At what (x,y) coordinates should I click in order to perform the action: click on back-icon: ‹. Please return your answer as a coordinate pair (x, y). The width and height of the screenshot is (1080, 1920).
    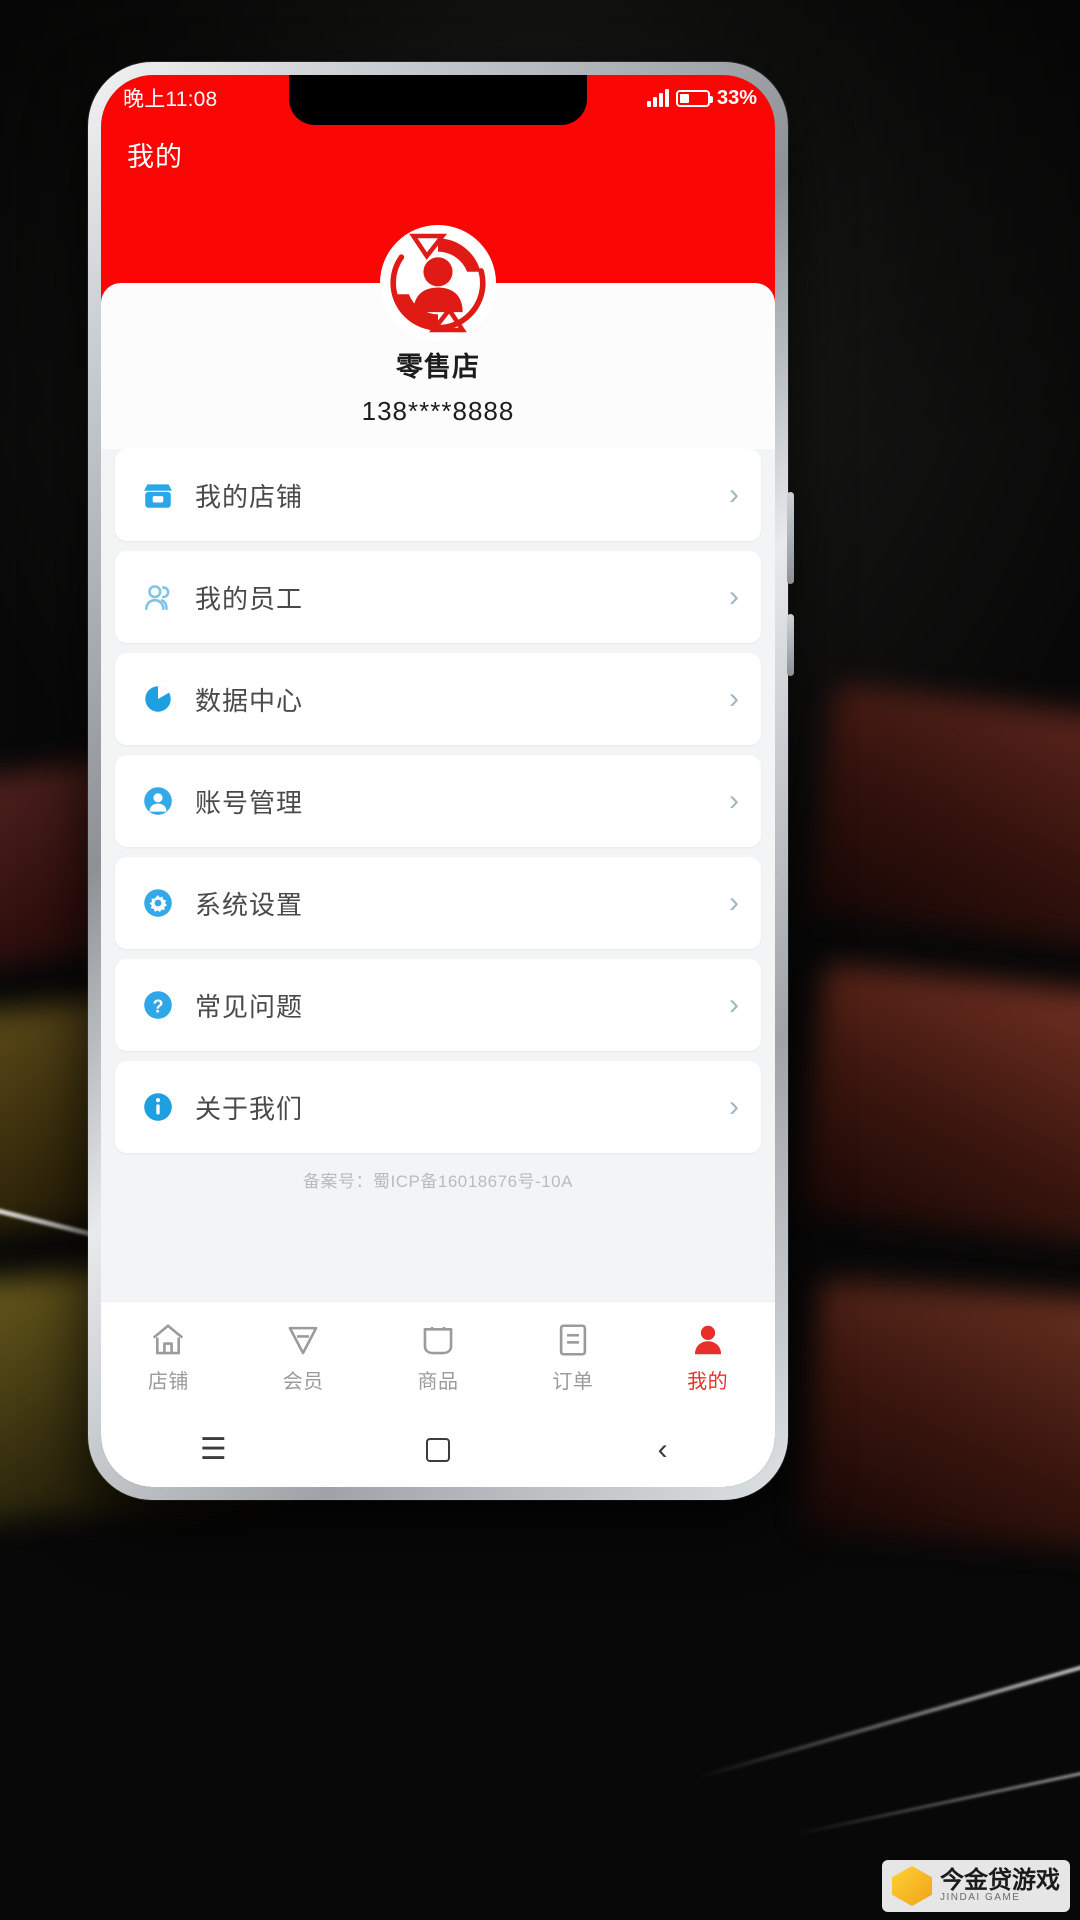
    Looking at the image, I should click on (663, 1450).